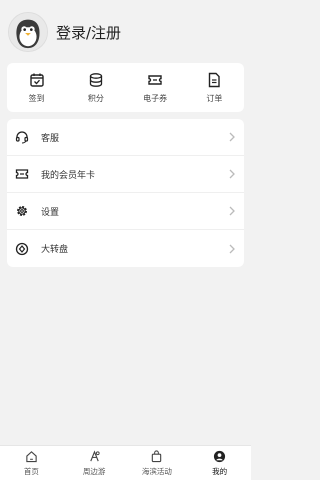  I want to click on quick-action-label: 签到, so click(36, 98).